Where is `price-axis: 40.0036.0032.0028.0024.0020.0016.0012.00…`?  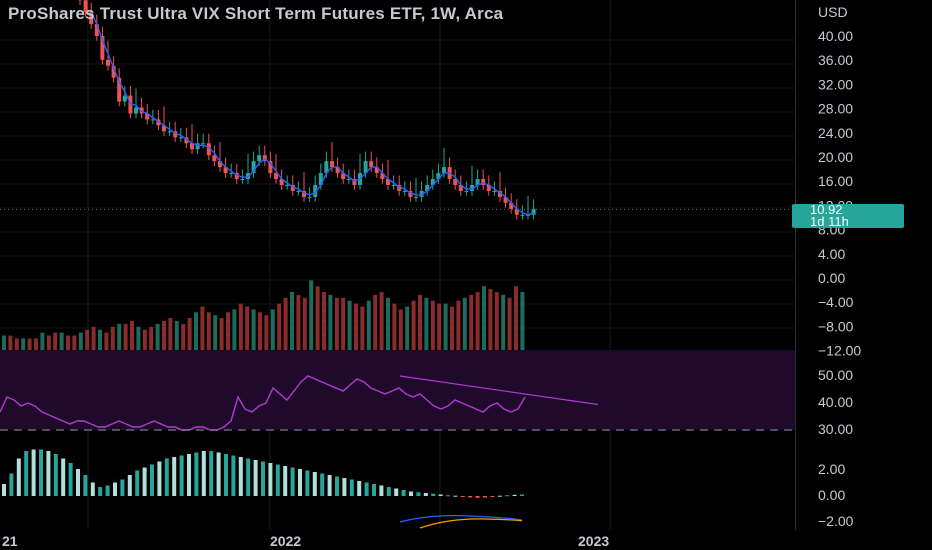 price-axis: 40.0036.0032.0028.0024.0020.0016.0012.00… is located at coordinates (839, 193).